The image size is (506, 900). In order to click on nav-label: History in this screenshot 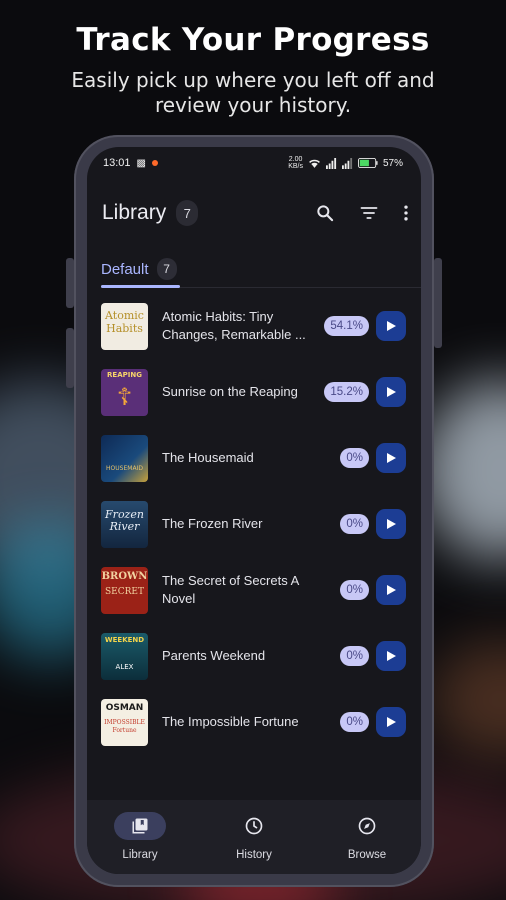, I will do `click(254, 855)`.